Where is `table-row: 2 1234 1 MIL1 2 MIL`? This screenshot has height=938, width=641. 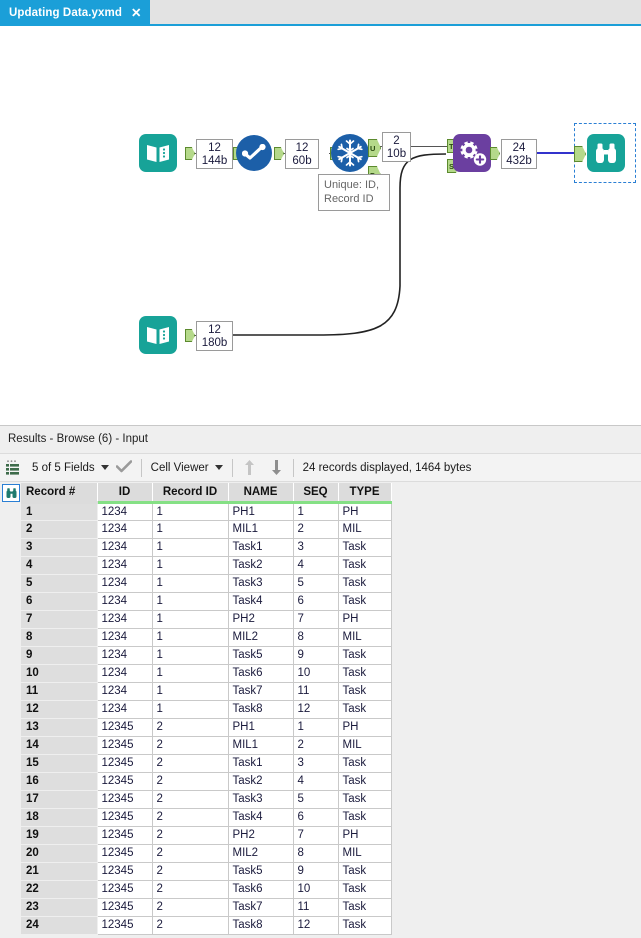
table-row: 2 1234 1 MIL1 2 MIL is located at coordinates (206, 529).